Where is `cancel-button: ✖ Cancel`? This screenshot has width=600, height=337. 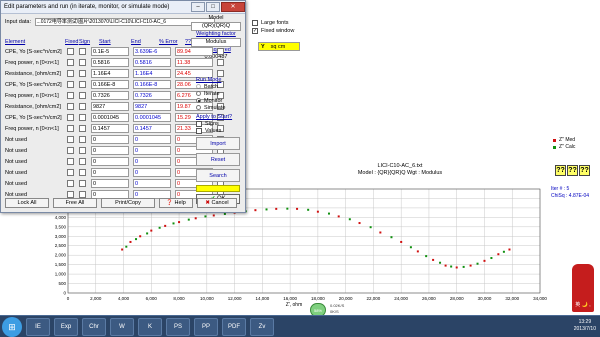 cancel-button: ✖ Cancel is located at coordinates (217, 203).